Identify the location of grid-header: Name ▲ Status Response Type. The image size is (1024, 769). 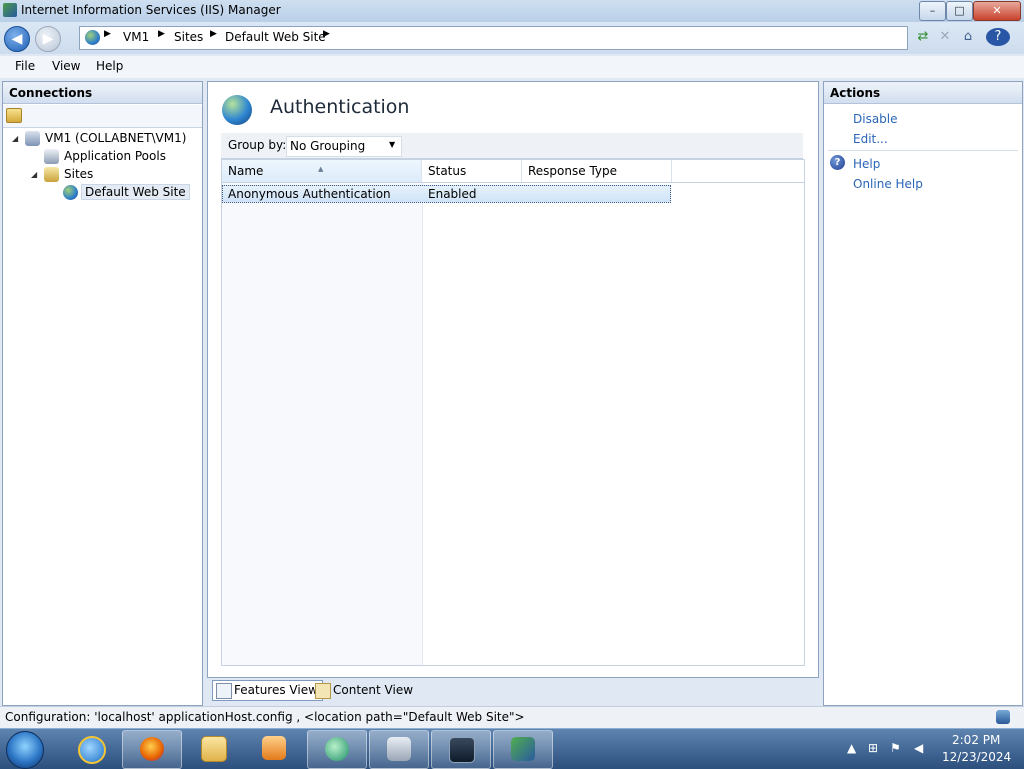
(513, 171).